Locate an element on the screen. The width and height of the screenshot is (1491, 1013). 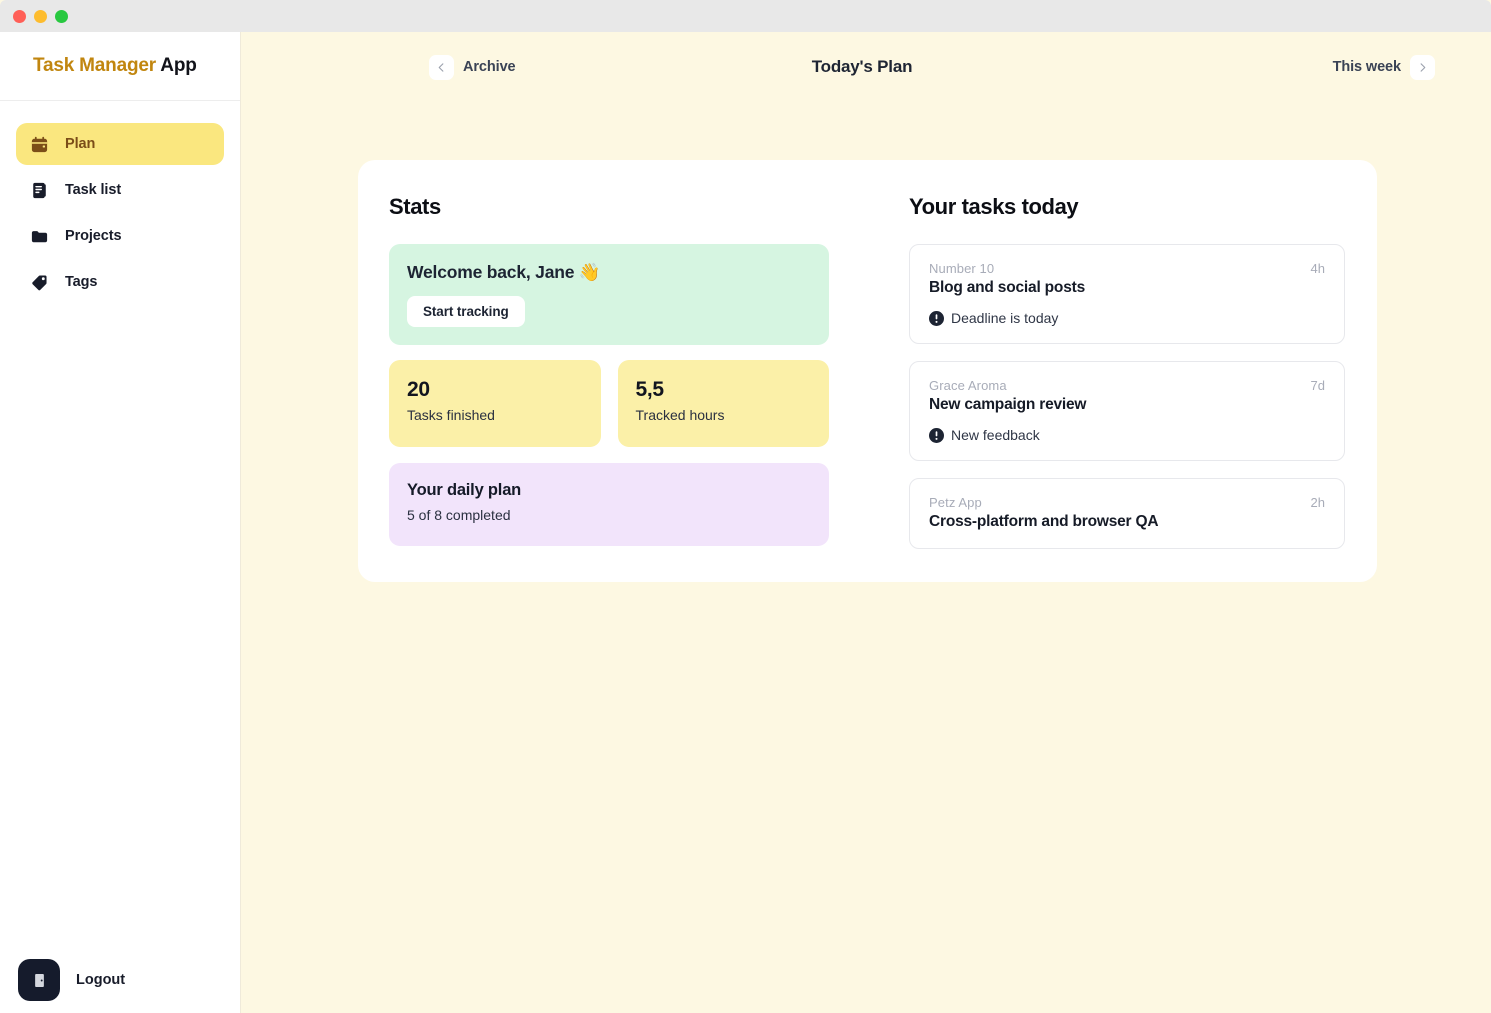
maximize-window-button is located at coordinates (61, 16).